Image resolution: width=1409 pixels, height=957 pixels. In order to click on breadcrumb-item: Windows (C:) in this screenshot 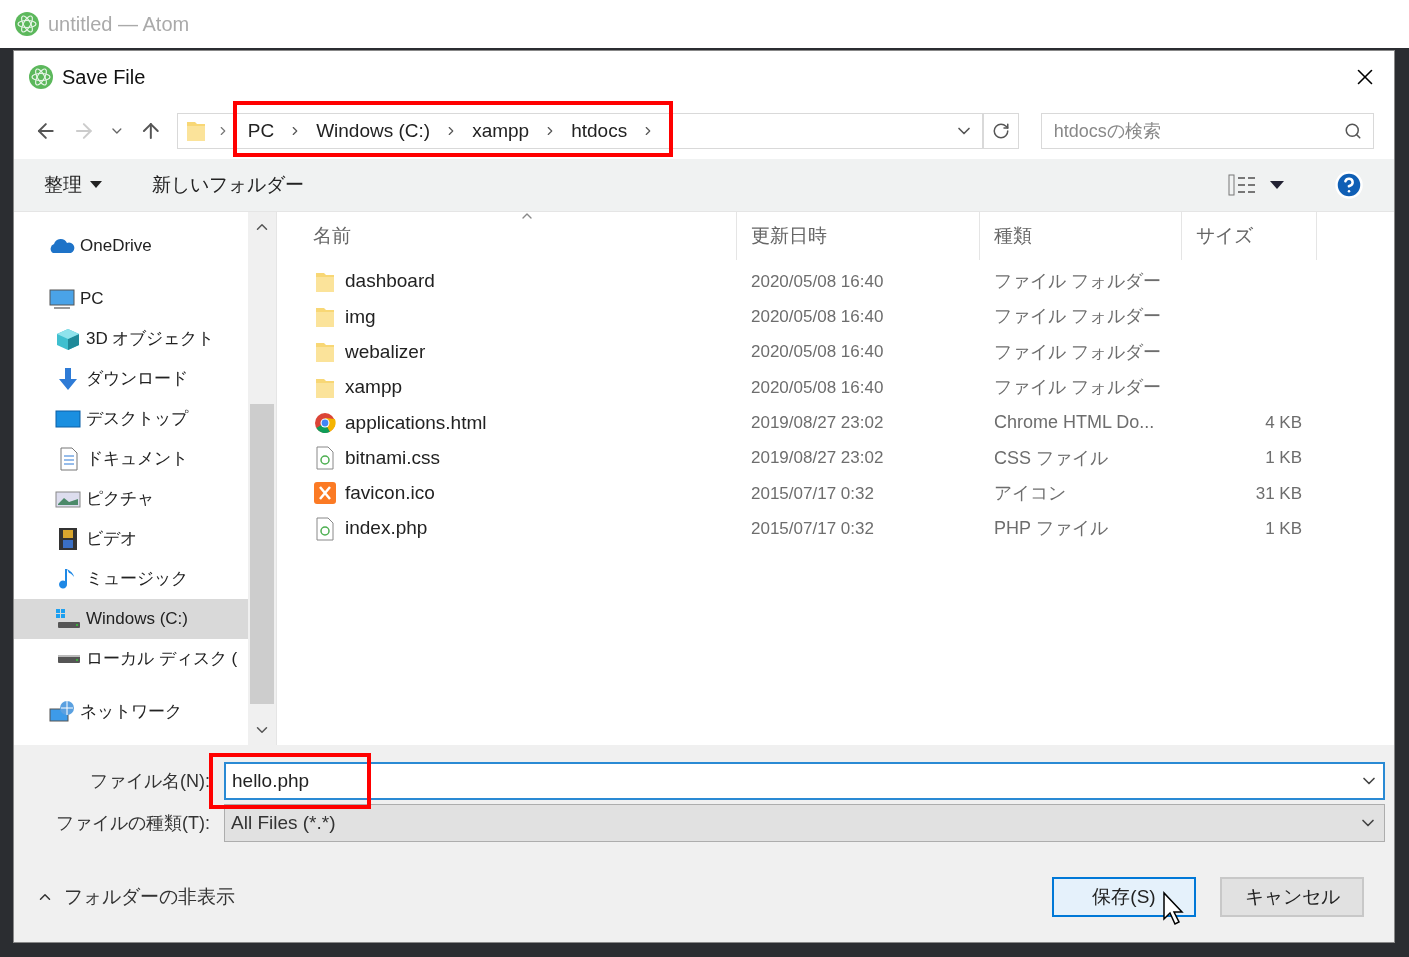, I will do `click(373, 131)`.